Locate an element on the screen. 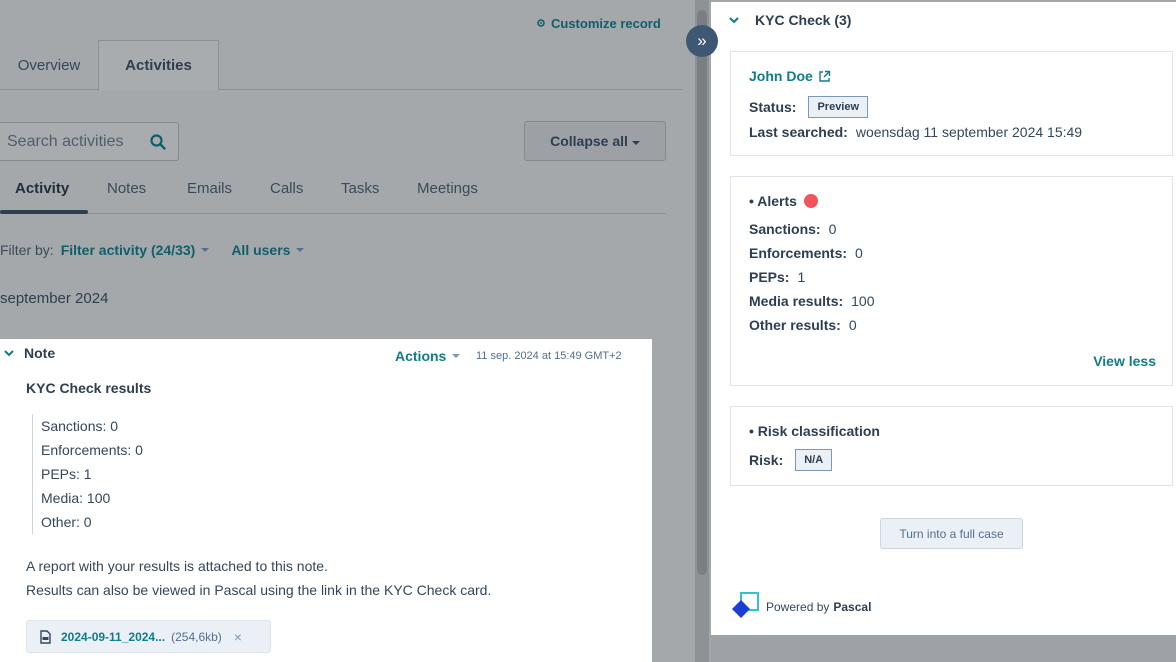  subtab-calls: Calls is located at coordinates (286, 188).